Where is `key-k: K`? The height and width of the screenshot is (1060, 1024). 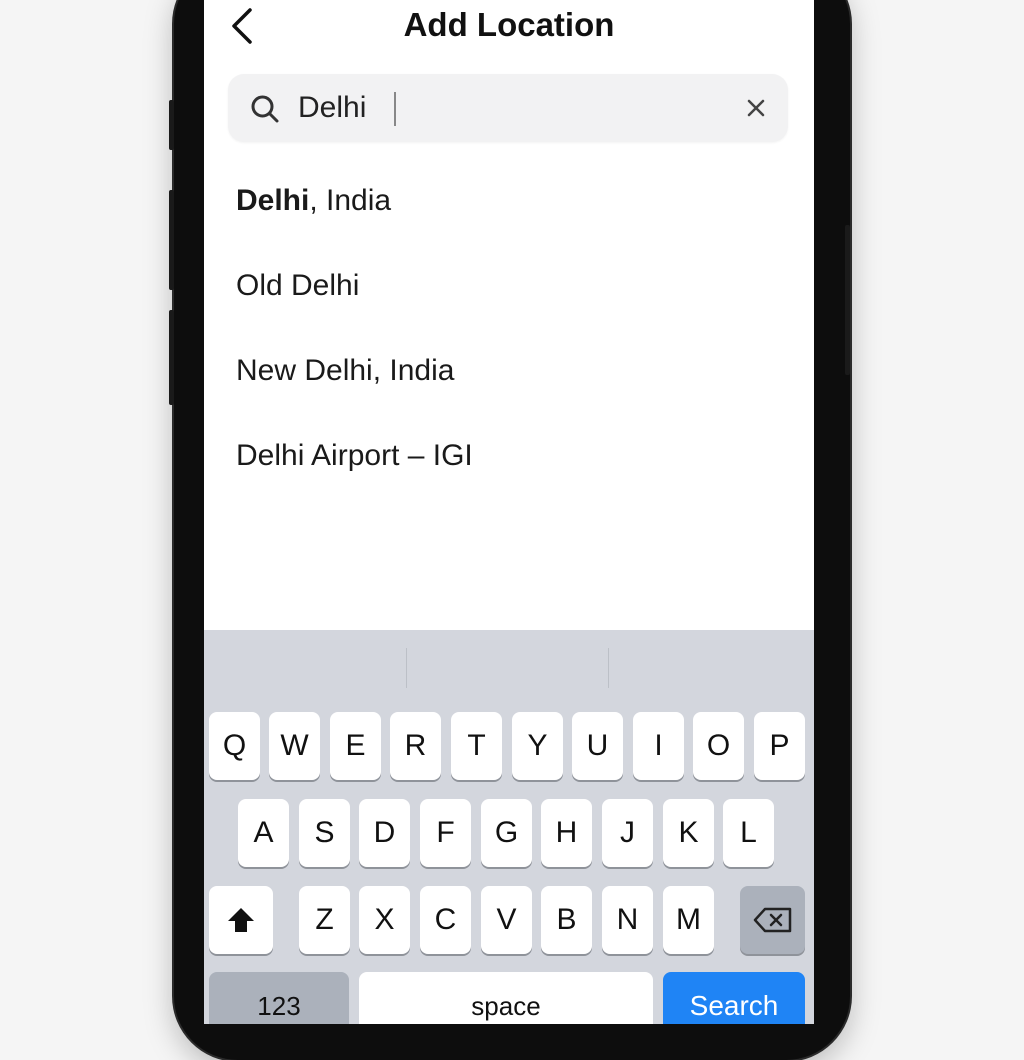 key-k: K is located at coordinates (688, 833).